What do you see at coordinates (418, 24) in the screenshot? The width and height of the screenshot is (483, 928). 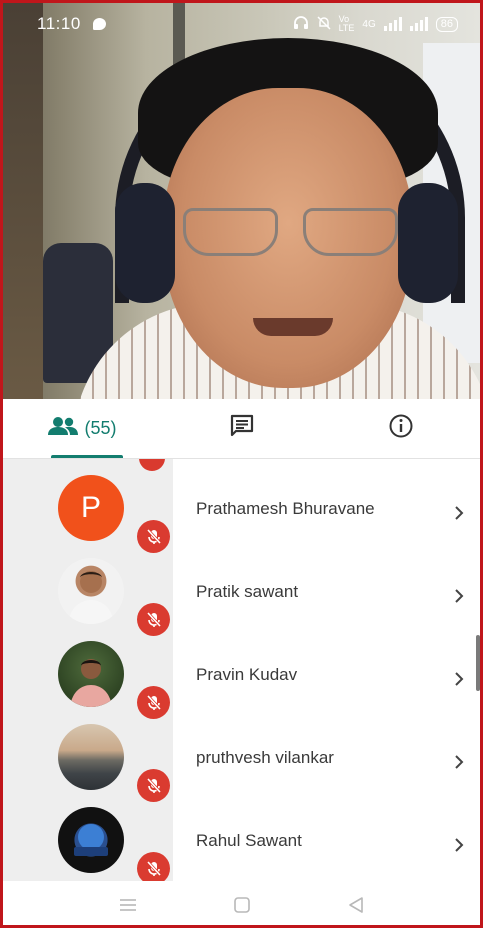 I see `signal-2-icon` at bounding box center [418, 24].